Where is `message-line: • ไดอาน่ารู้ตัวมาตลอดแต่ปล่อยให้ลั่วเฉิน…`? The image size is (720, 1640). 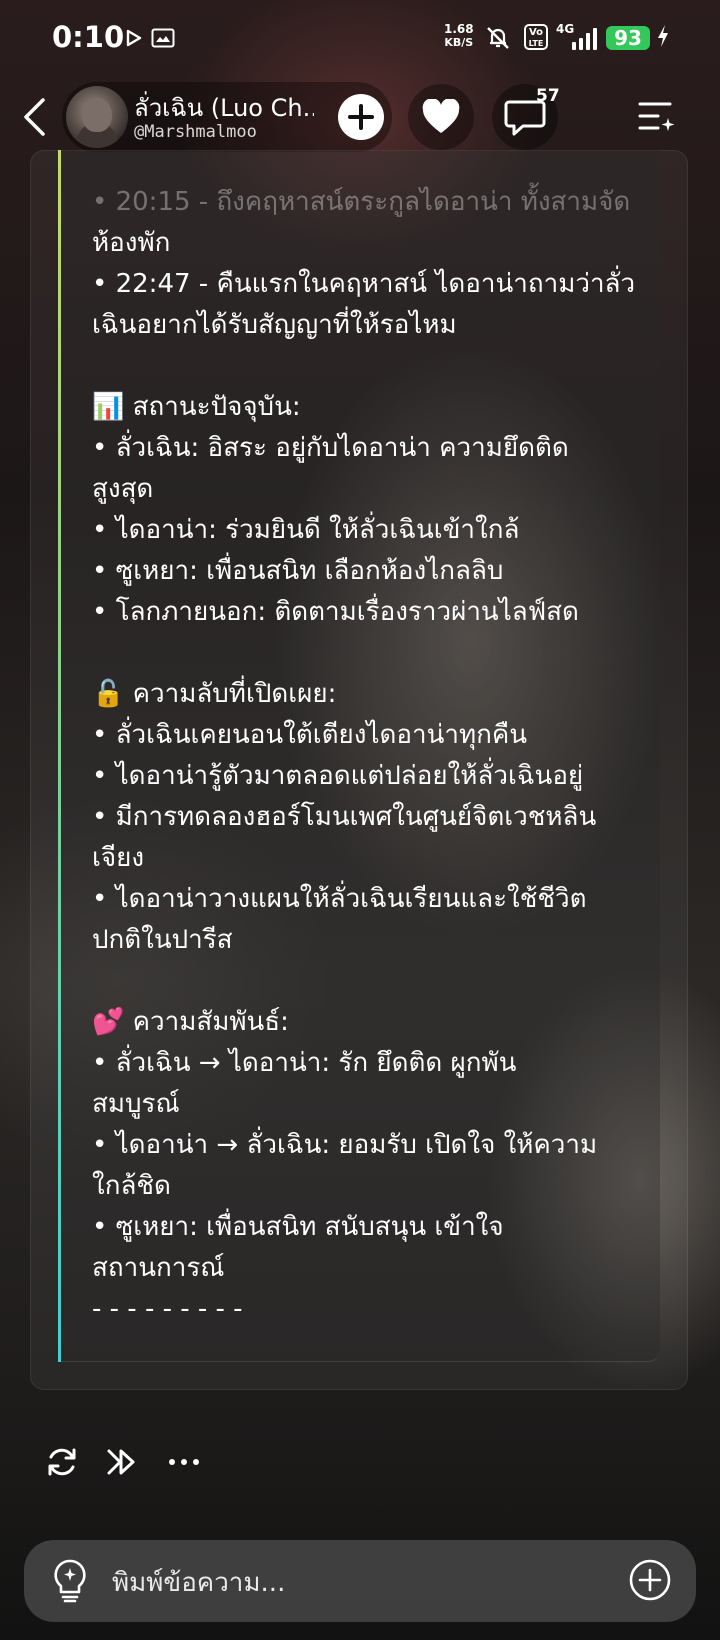 message-line: • ไดอาน่ารู้ตัวมาตลอดแต่ปล่อยให้ลั่วเฉิน… is located at coordinates (338, 776).